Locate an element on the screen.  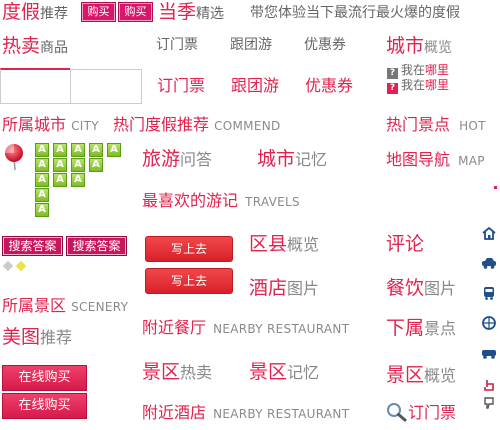
online-buy-button-2: 在线购买 is located at coordinates (44, 406).